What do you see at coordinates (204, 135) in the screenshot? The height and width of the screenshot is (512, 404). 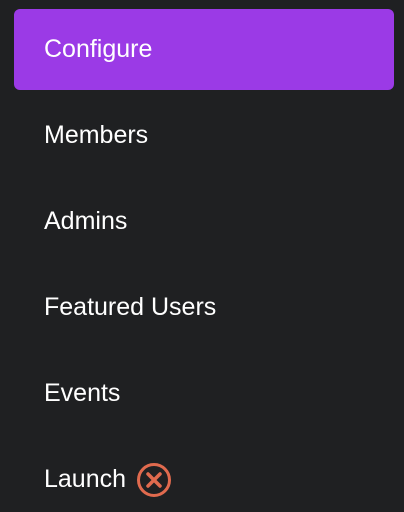 I see `sidebar-item-members: Members` at bounding box center [204, 135].